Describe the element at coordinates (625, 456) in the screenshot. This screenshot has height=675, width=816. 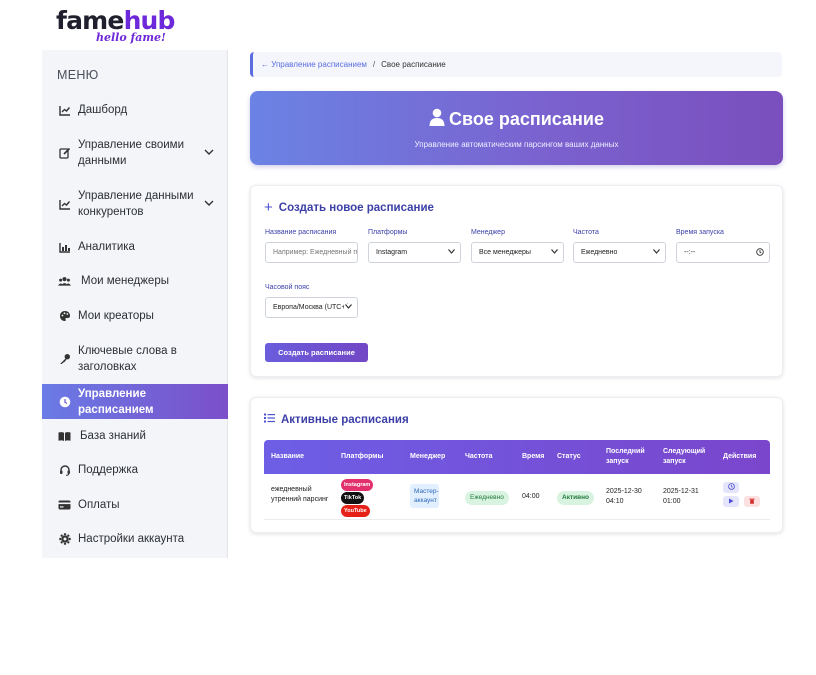
I see `column-header: Последний запуск` at that location.